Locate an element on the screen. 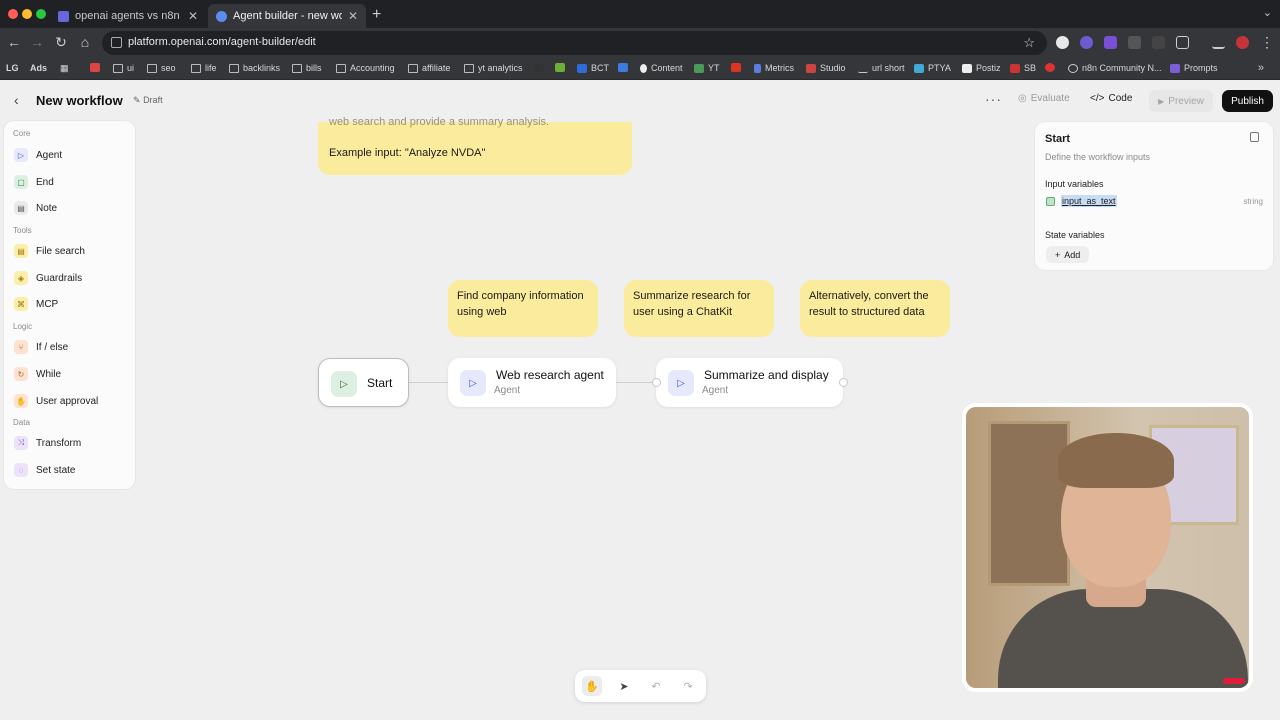  bookmark-folder: affiliate is located at coordinates (429, 68).